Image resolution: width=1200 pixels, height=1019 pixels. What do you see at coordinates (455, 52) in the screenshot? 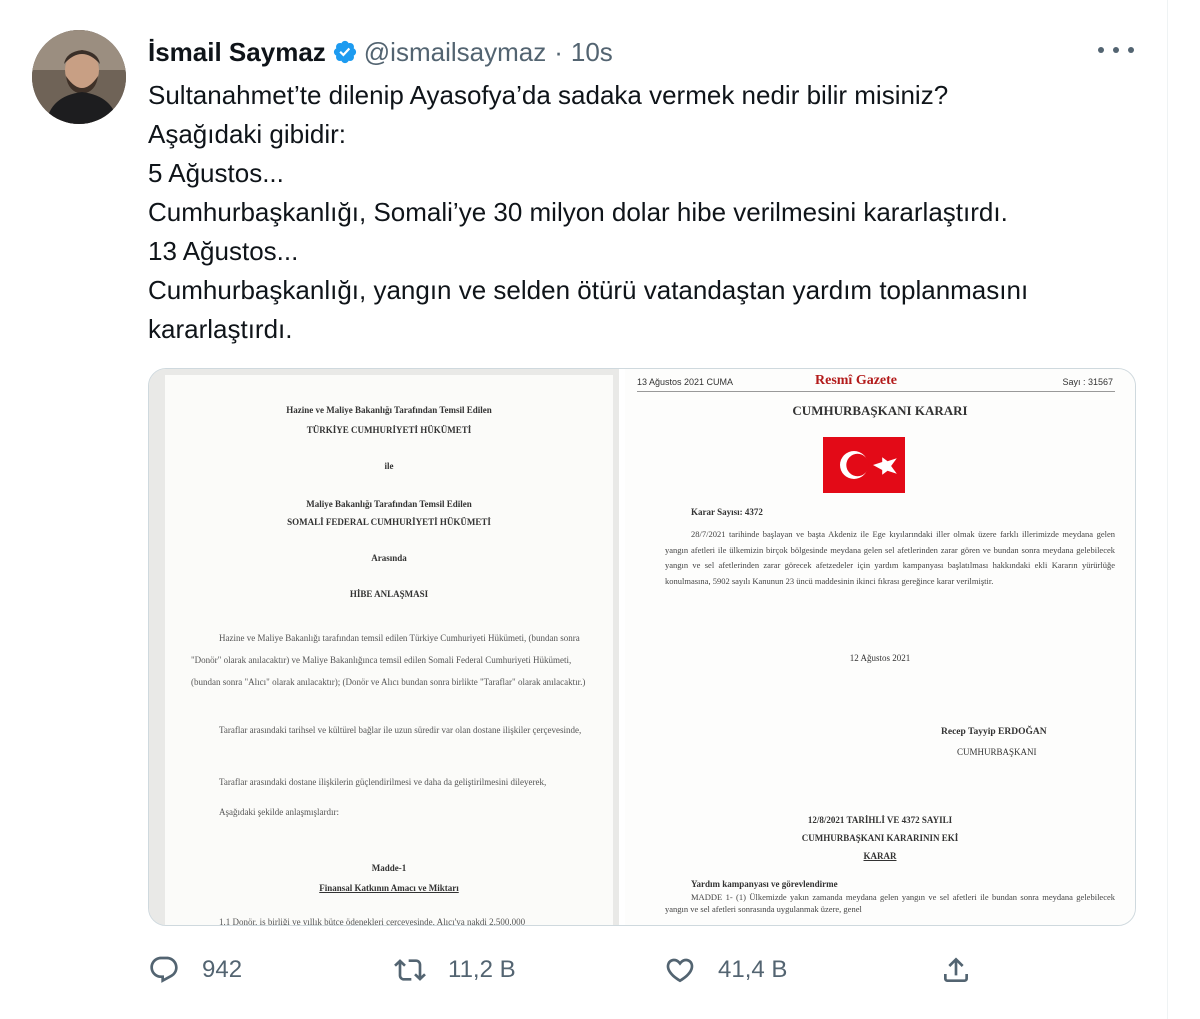
I see `handle: @ismailsaymaz` at bounding box center [455, 52].